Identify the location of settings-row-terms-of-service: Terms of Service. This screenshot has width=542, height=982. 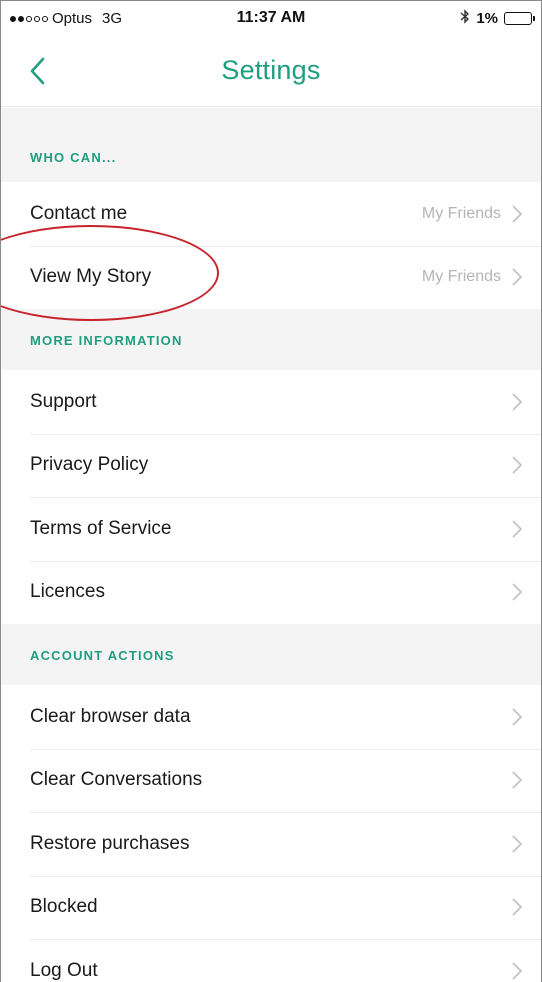
(271, 529).